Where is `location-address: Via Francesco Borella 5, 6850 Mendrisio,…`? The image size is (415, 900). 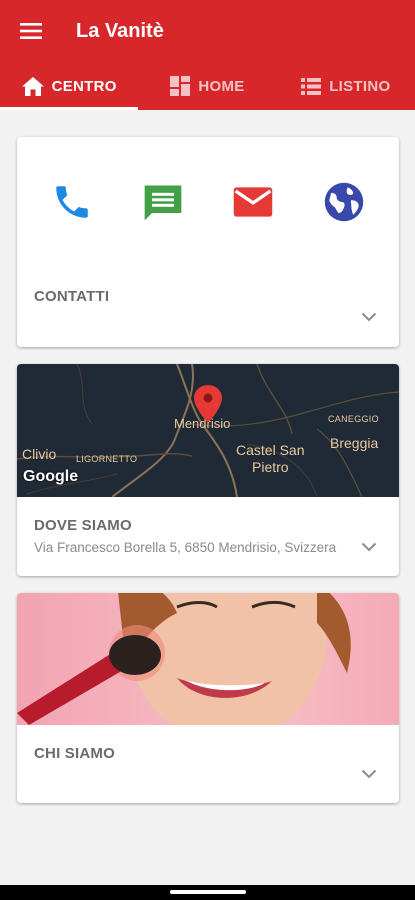
location-address: Via Francesco Borella 5, 6850 Mendrisio,… is located at coordinates (185, 547).